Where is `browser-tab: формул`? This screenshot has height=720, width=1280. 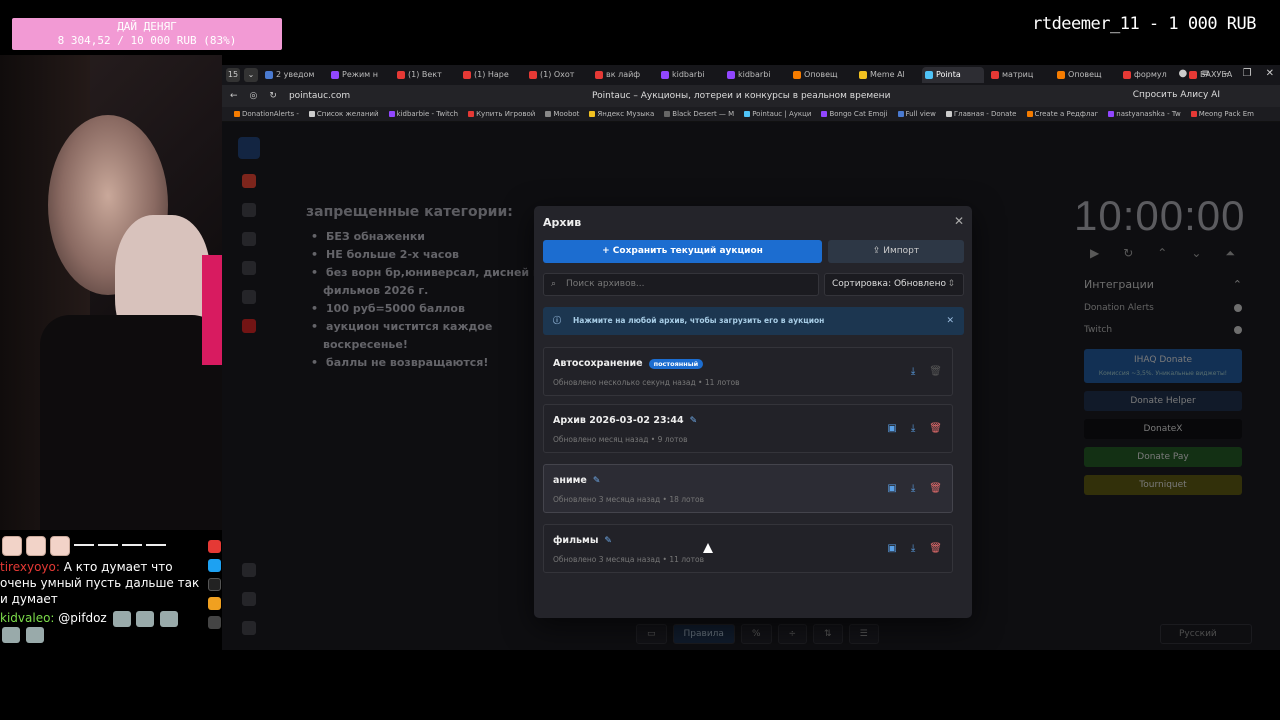
browser-tab: формул is located at coordinates (1151, 75).